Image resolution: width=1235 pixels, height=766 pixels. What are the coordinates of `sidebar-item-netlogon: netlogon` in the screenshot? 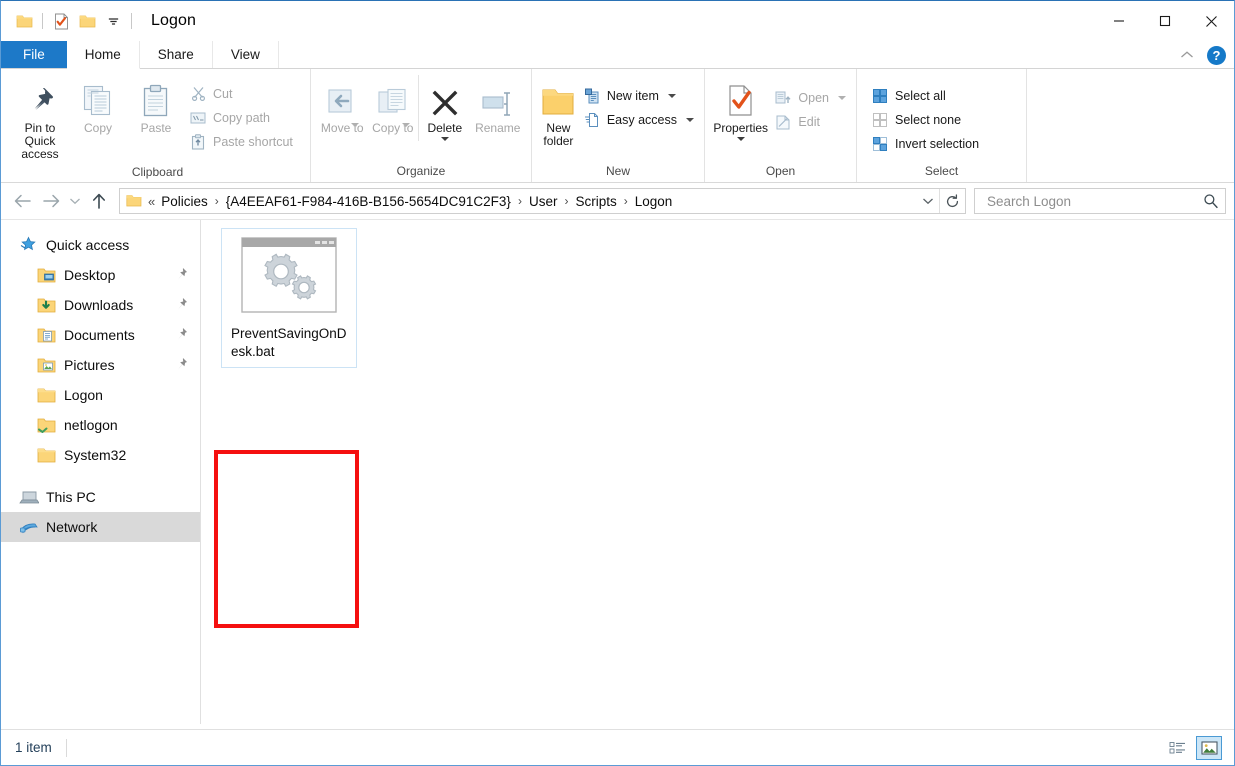 It's located at (100, 425).